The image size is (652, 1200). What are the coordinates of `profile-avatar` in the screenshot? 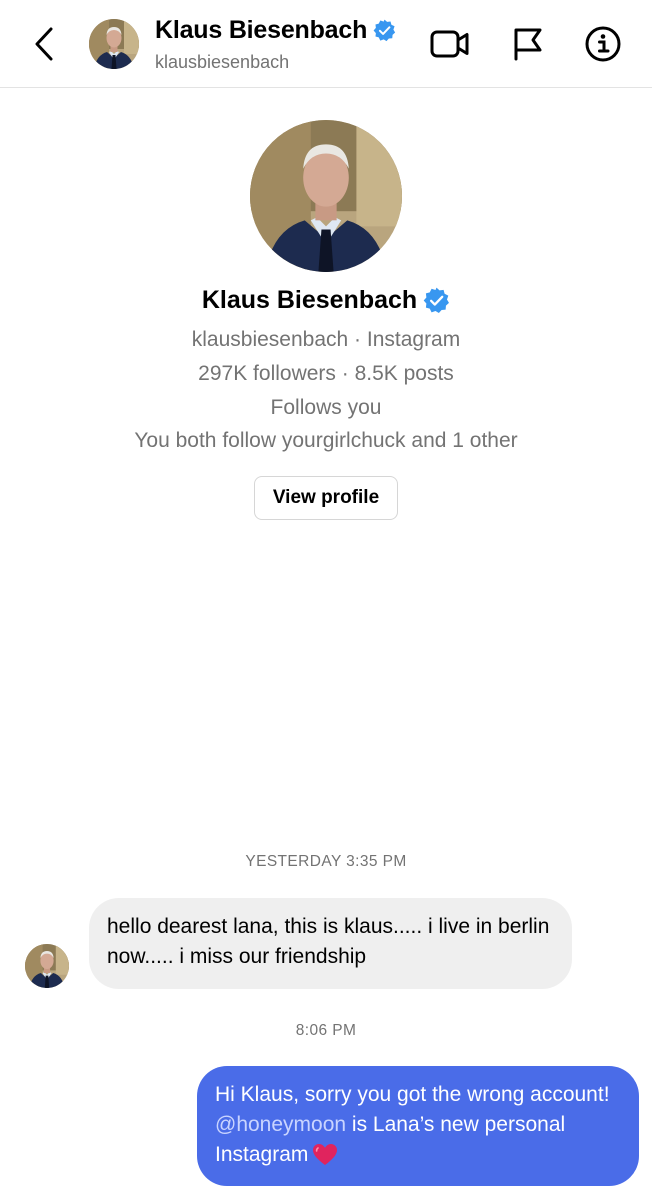 It's located at (326, 196).